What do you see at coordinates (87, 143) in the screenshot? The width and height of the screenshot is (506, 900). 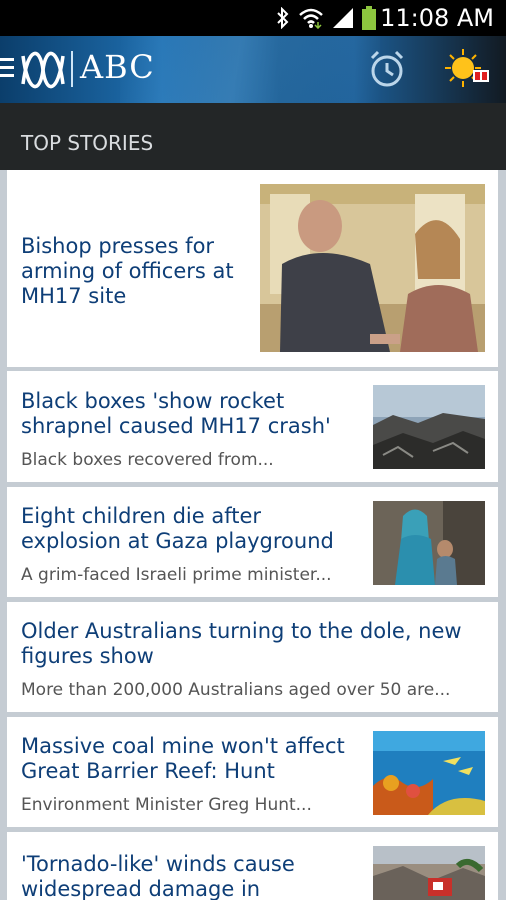 I see `section-title: TOP STORIES` at bounding box center [87, 143].